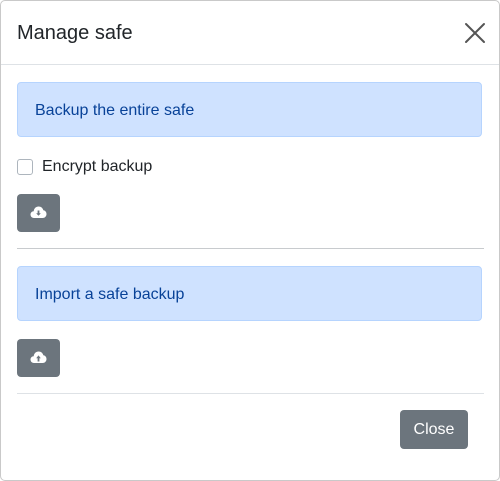 This screenshot has height=481, width=500. I want to click on download-backup-button, so click(38, 213).